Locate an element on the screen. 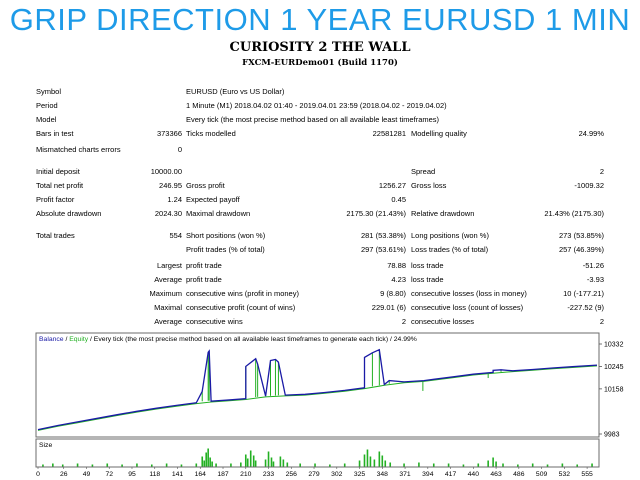  max-wins-value: 9 (8.80) is located at coordinates (393, 293).